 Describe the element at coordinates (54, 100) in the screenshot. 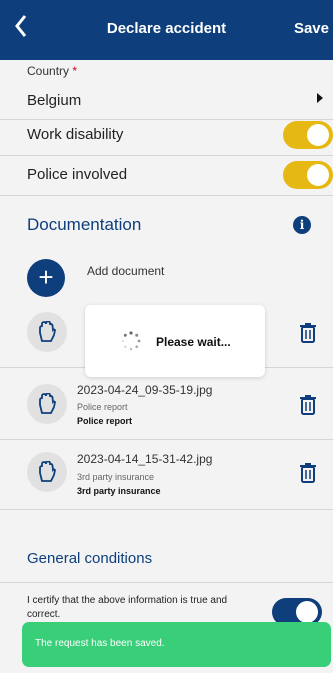

I see `country-value: Belgium` at that location.